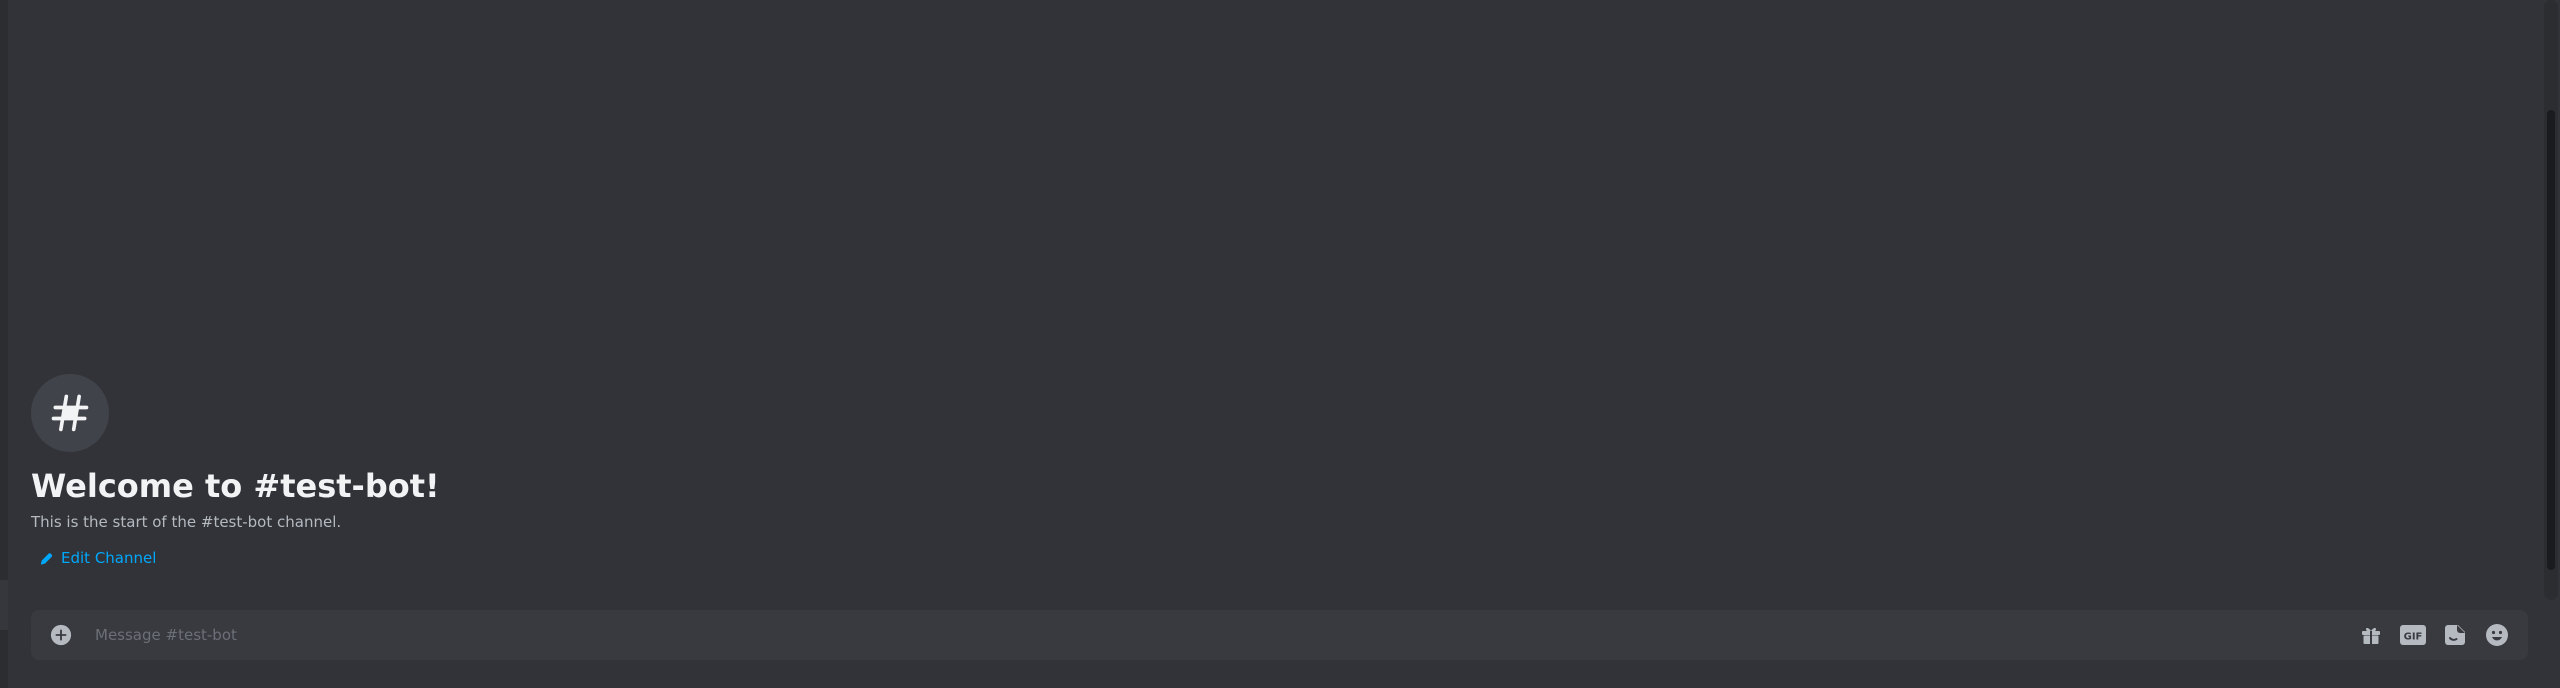 The width and height of the screenshot is (2560, 688). What do you see at coordinates (109, 558) in the screenshot?
I see `edit-channel-label: Edit Channel` at bounding box center [109, 558].